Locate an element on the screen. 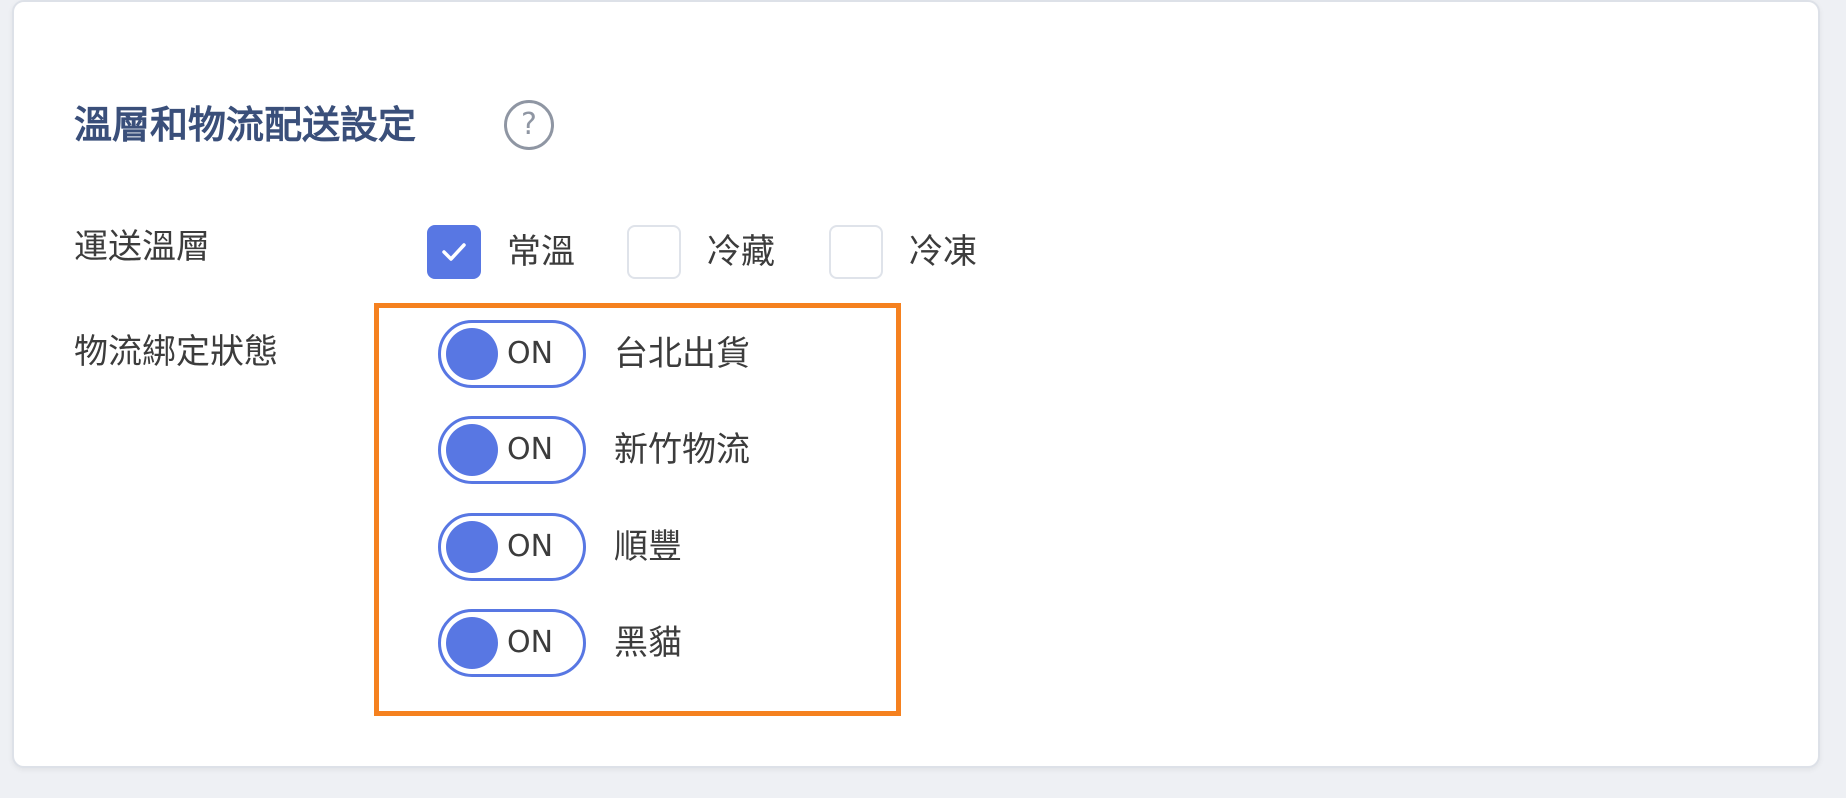 The width and height of the screenshot is (1846, 798). chilled-checkbox is located at coordinates (654, 252).